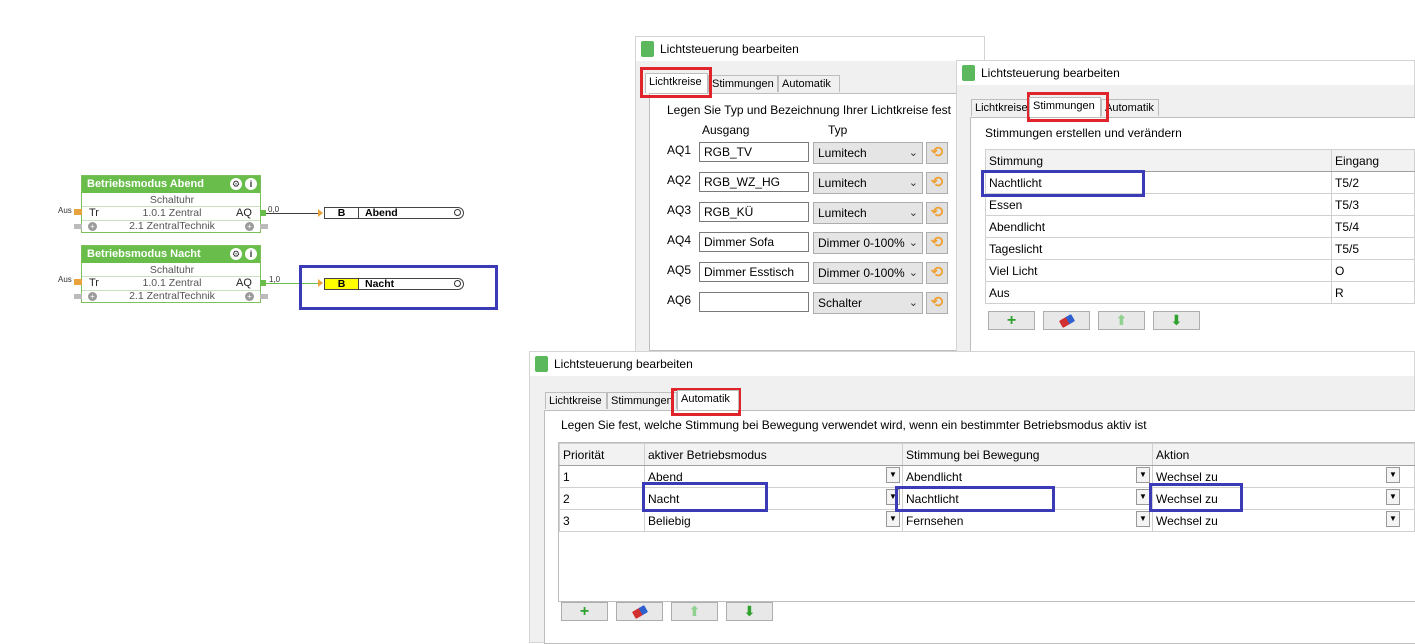  I want to click on circuit-name-input: RGB_TV, so click(754, 152).